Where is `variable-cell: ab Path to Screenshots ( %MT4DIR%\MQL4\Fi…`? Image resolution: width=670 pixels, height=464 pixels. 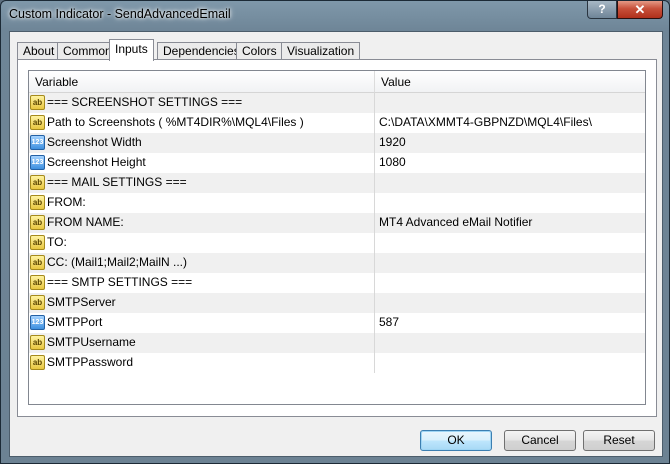
variable-cell: ab Path to Screenshots ( %MT4DIR%\MQL4\Fi… is located at coordinates (202, 123).